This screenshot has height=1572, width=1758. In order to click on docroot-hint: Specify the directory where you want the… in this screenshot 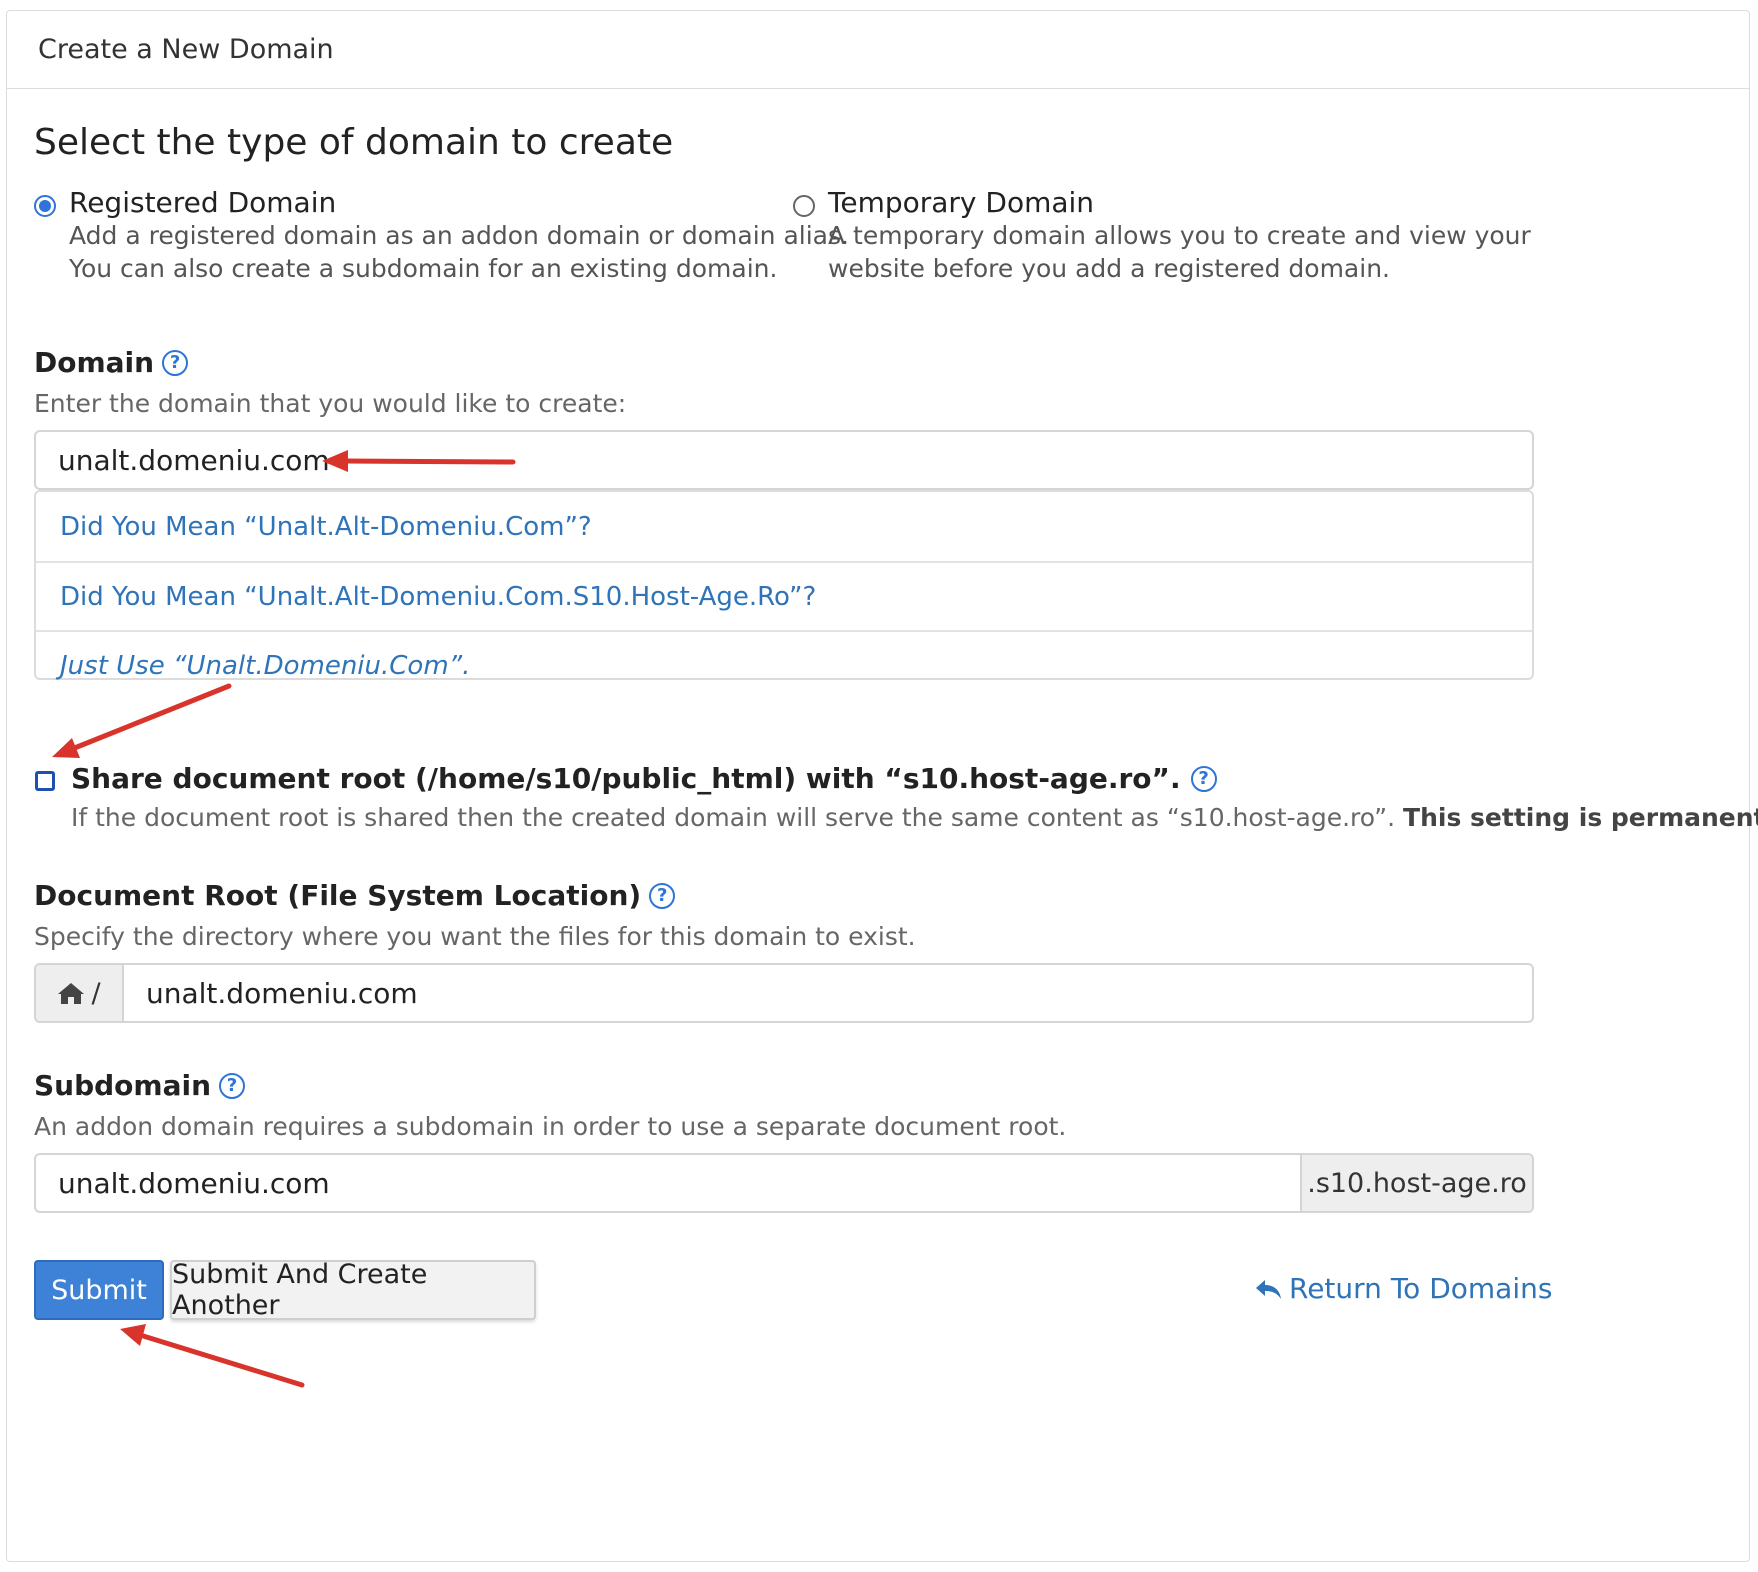, I will do `click(475, 936)`.